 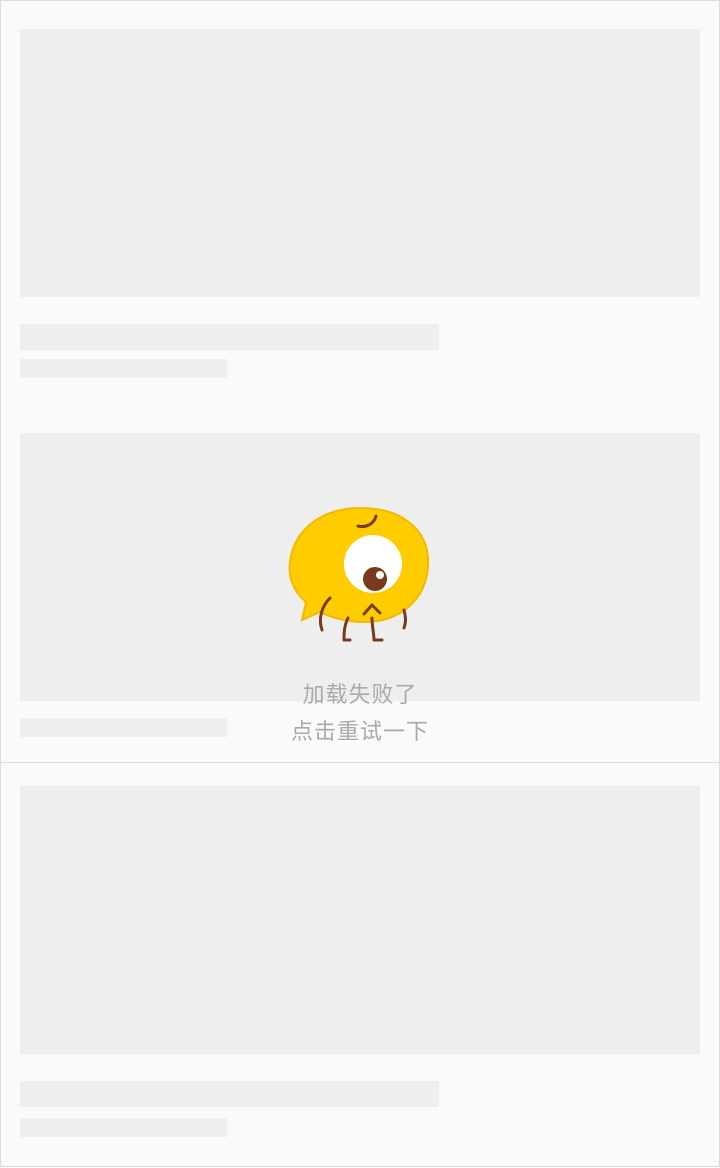 I want to click on retry-link: 点击重试一下, so click(x=360, y=730).